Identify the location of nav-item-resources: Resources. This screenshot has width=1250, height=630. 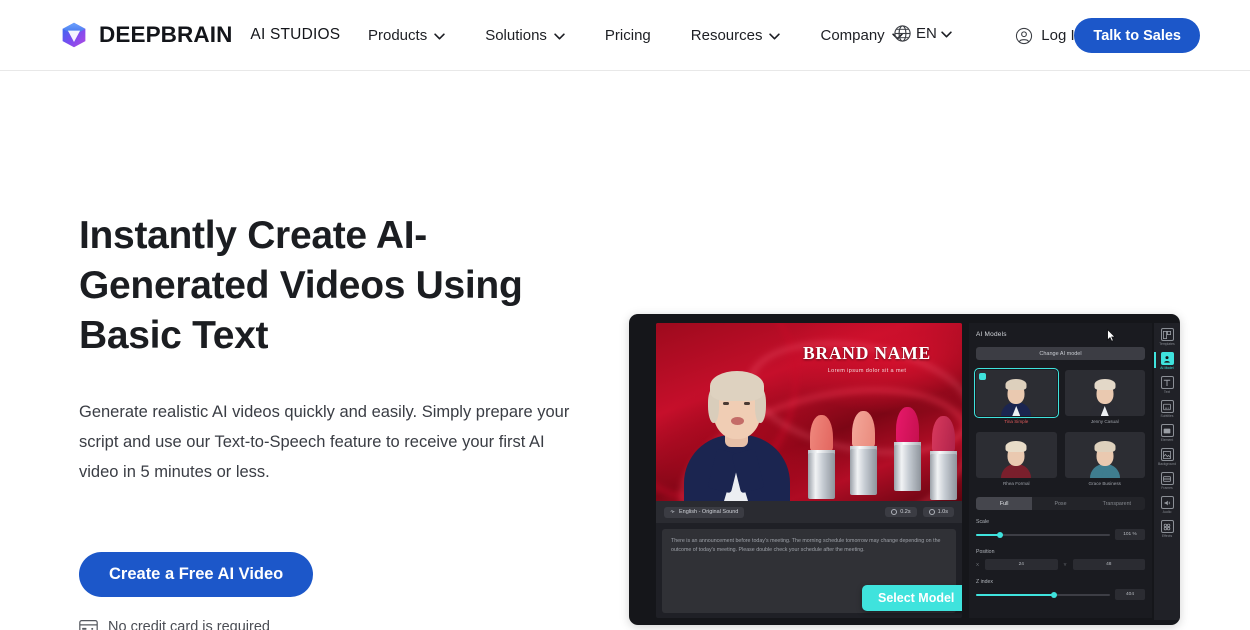
(736, 35).